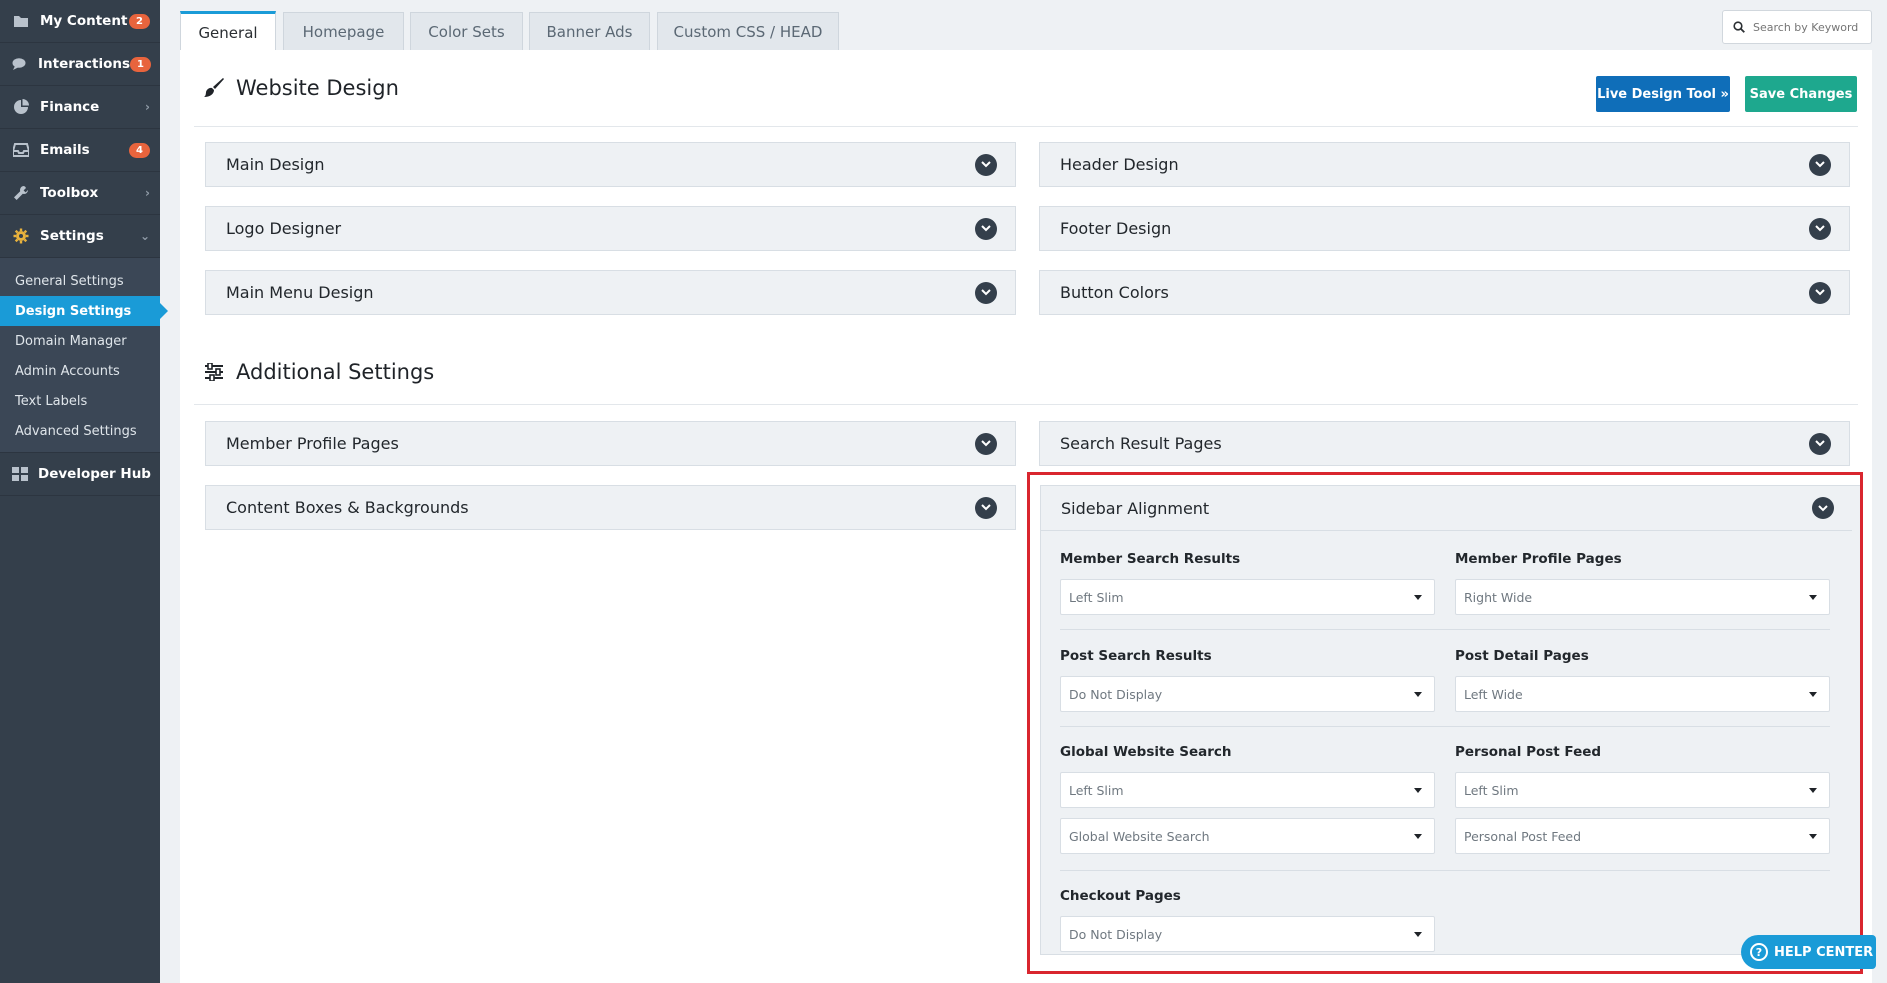 The width and height of the screenshot is (1887, 983). I want to click on live-design-tool-button: Live Design Tool », so click(1663, 94).